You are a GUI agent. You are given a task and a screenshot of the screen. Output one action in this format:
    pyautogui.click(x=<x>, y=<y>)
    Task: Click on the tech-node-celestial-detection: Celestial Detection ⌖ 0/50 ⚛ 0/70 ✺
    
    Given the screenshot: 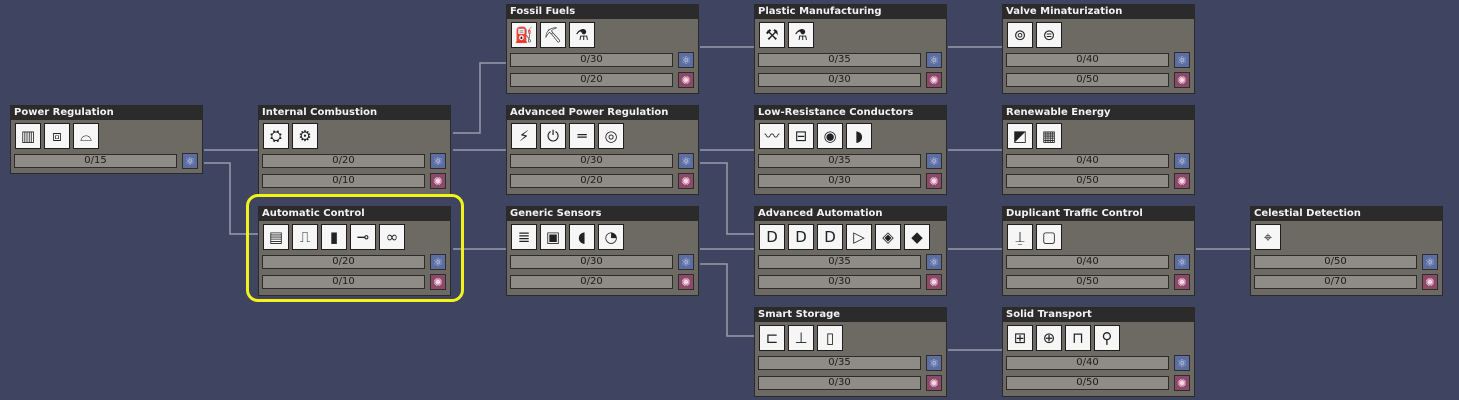 What is the action you would take?
    pyautogui.click(x=1346, y=251)
    